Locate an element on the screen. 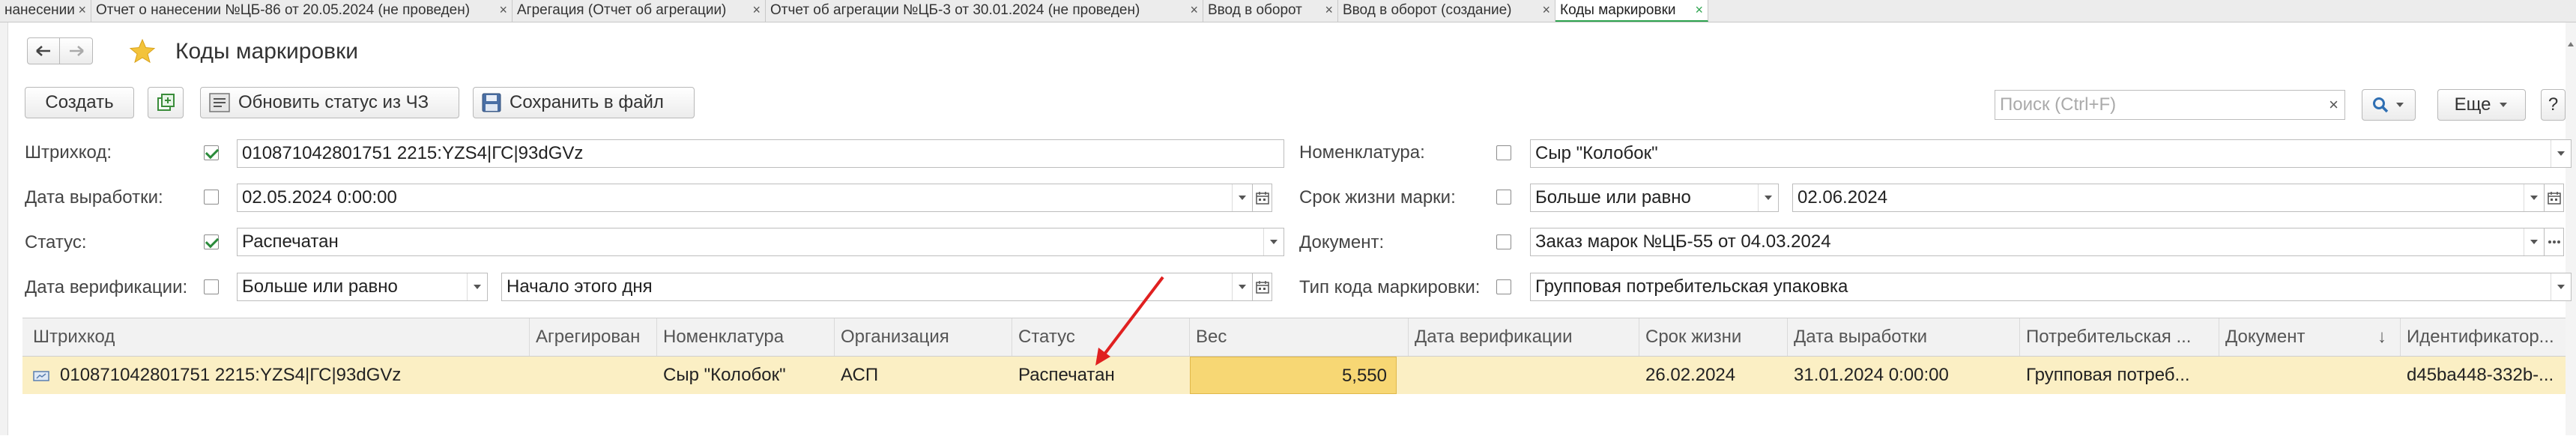 This screenshot has width=2576, height=436. copy-icon is located at coordinates (166, 103).